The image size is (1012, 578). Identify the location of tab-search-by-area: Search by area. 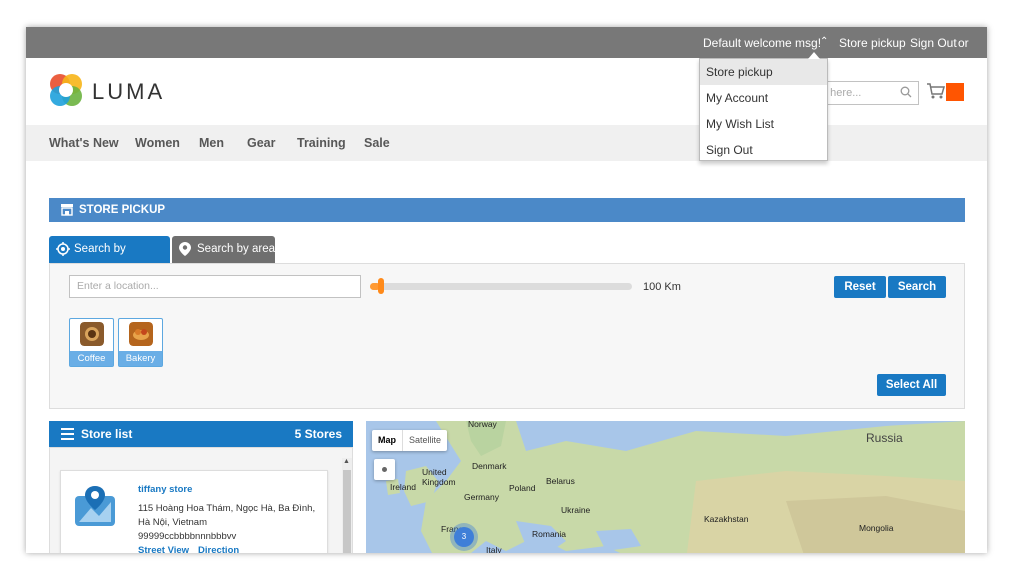
(223, 249).